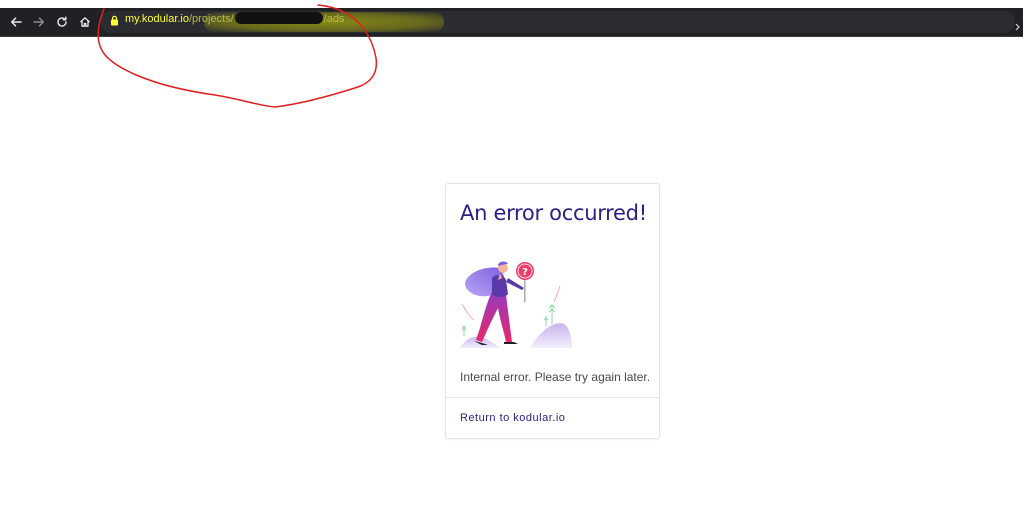 The image size is (1023, 511). I want to click on forward-icon, so click(39, 22).